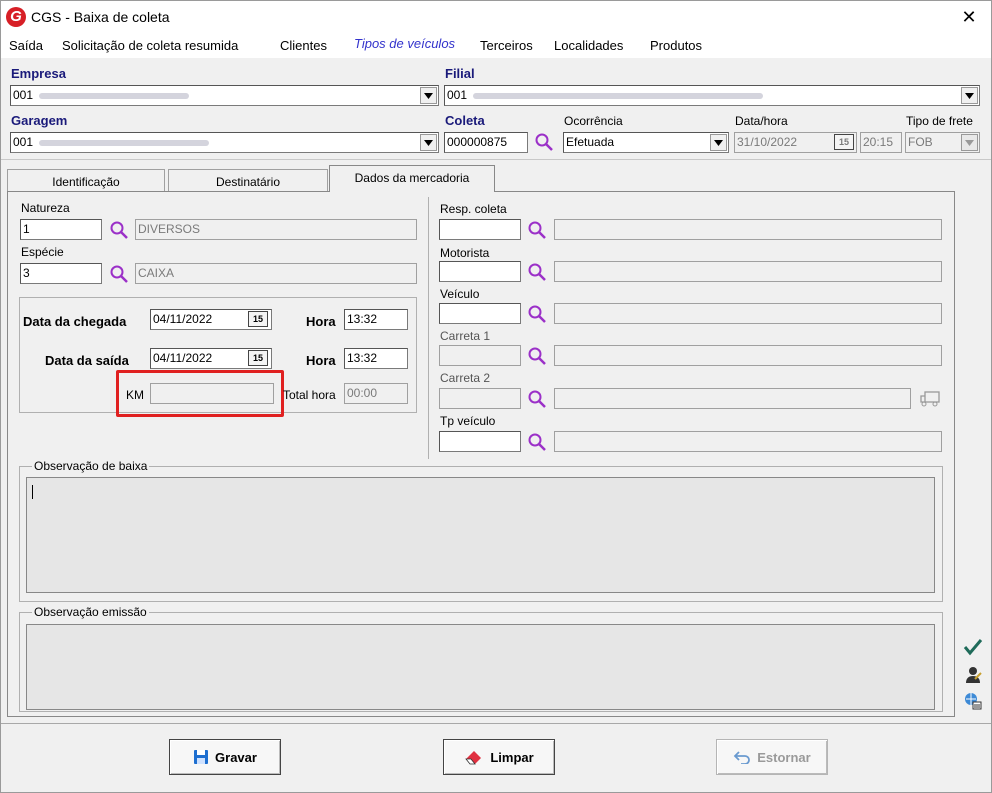 The width and height of the screenshot is (992, 793). I want to click on carreta1-label: Carreta 1, so click(465, 336).